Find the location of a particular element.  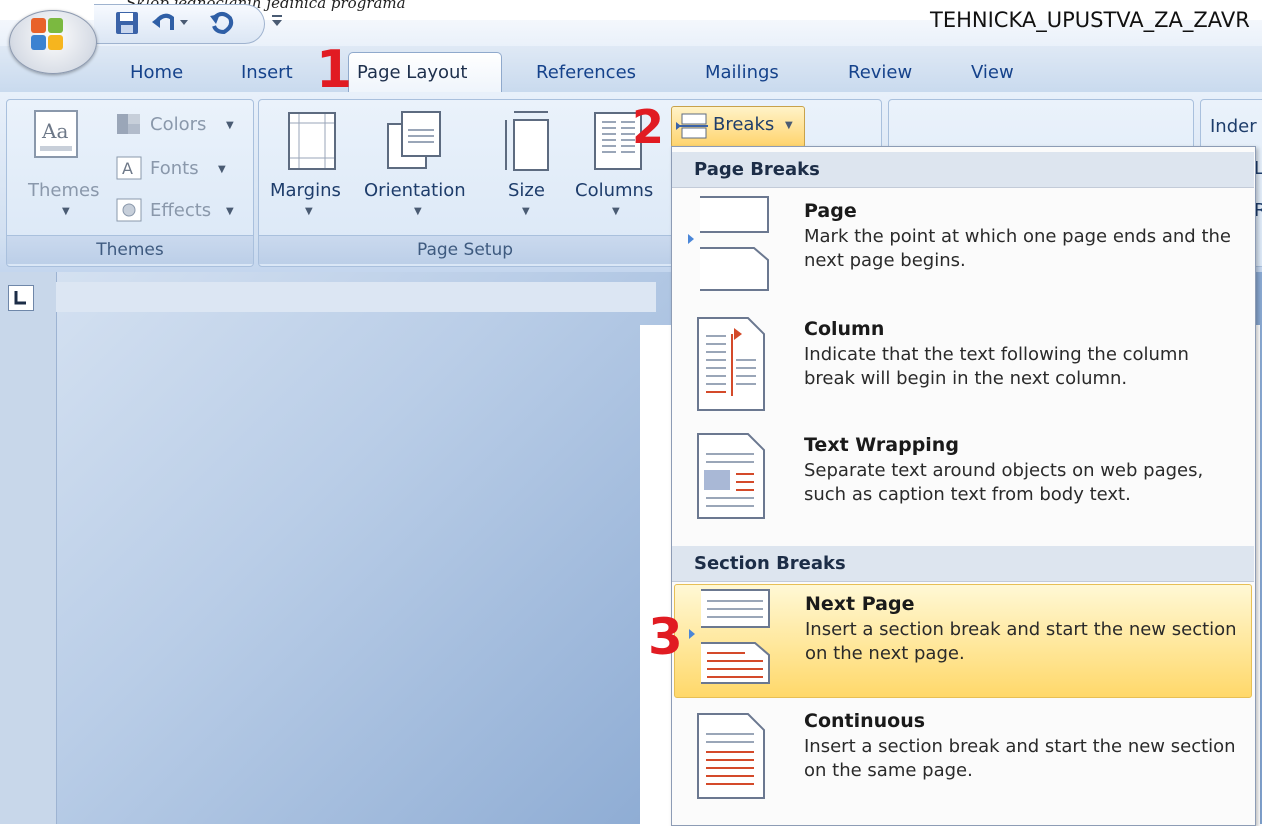

tab-mailings: Mailings is located at coordinates (742, 72).